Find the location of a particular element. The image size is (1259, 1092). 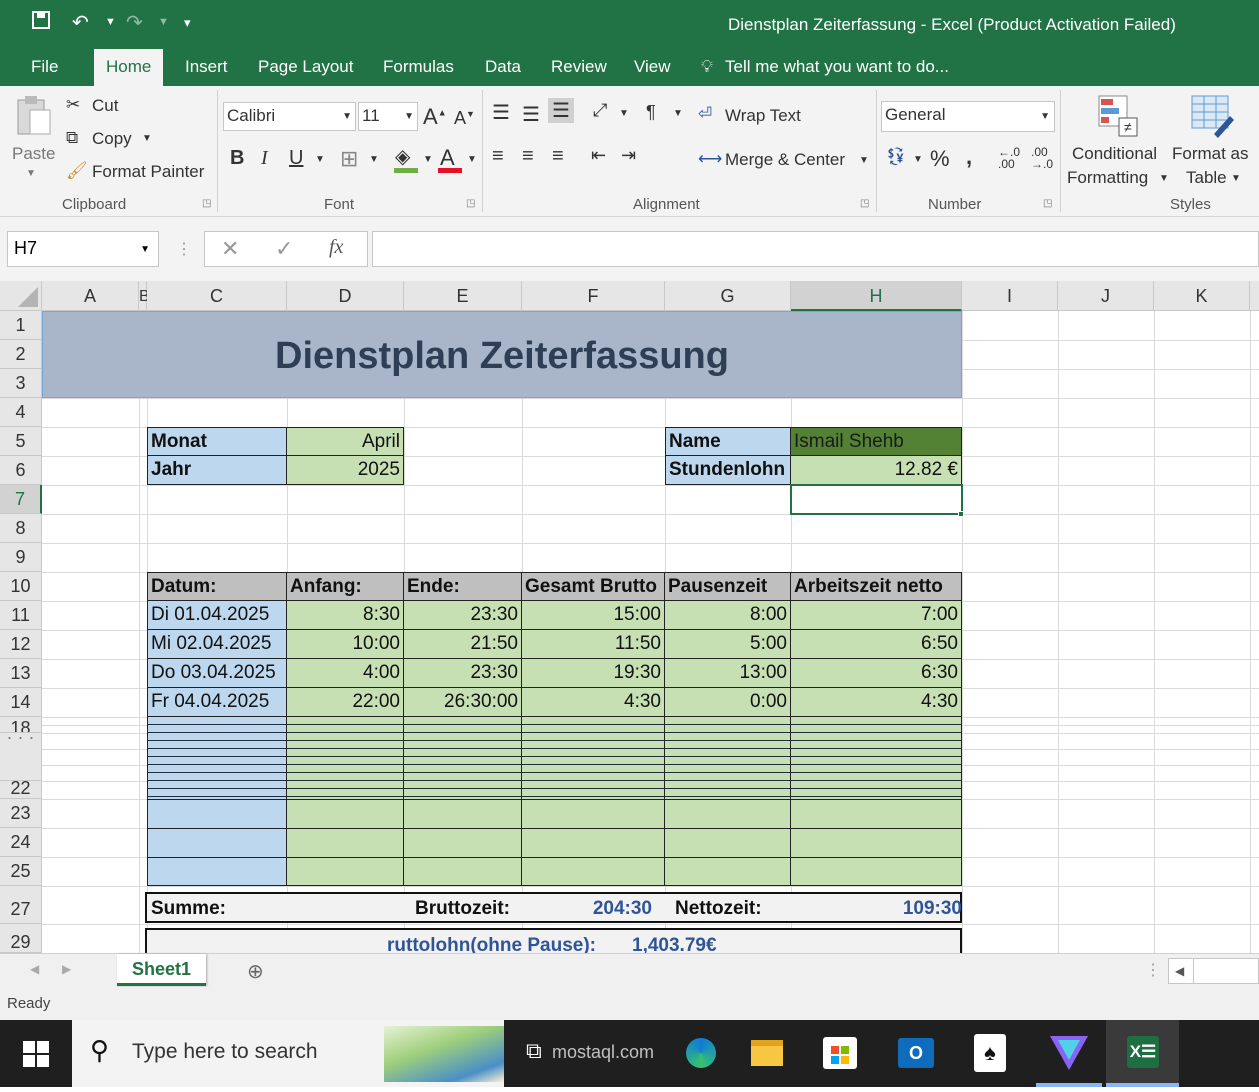

table-cell: 21:50 is located at coordinates (463, 644).